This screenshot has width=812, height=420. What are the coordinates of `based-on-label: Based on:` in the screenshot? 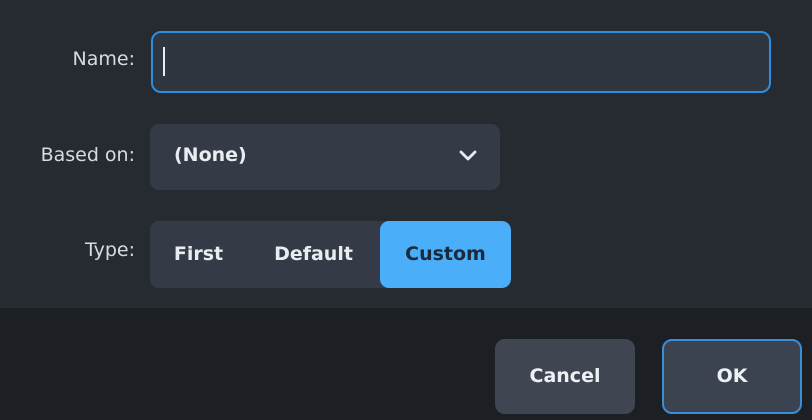 It's located at (87, 155).